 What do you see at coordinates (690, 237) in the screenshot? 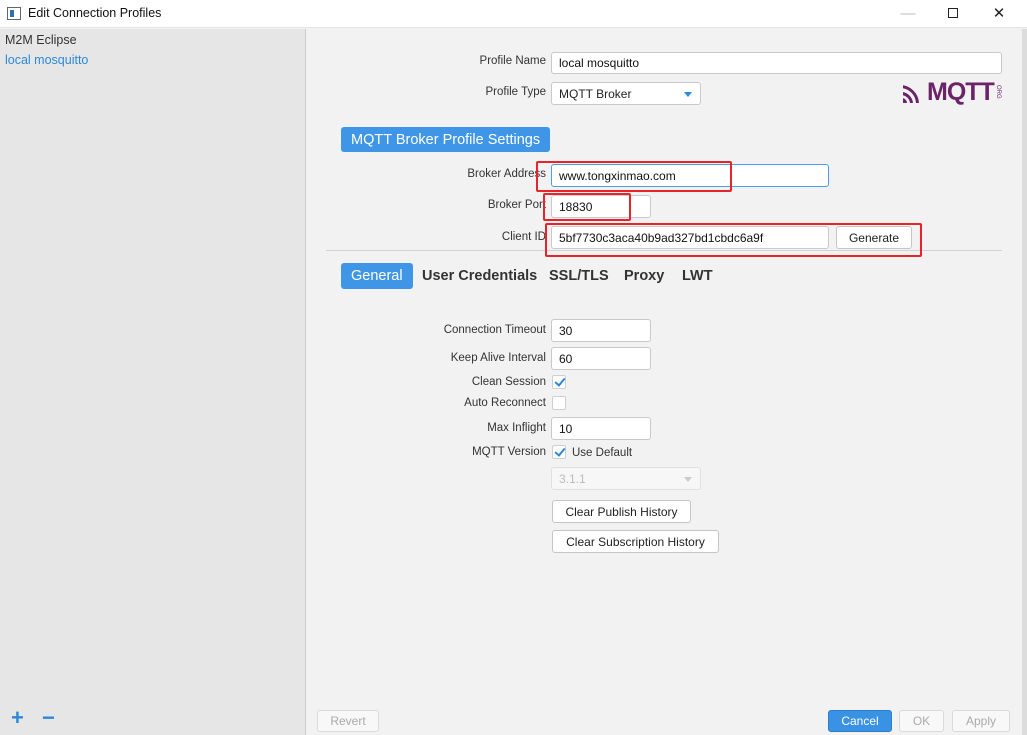
I see `client-id-field: 5bf7730c3aca40b9ad327bd1cbdc6a9f` at bounding box center [690, 237].